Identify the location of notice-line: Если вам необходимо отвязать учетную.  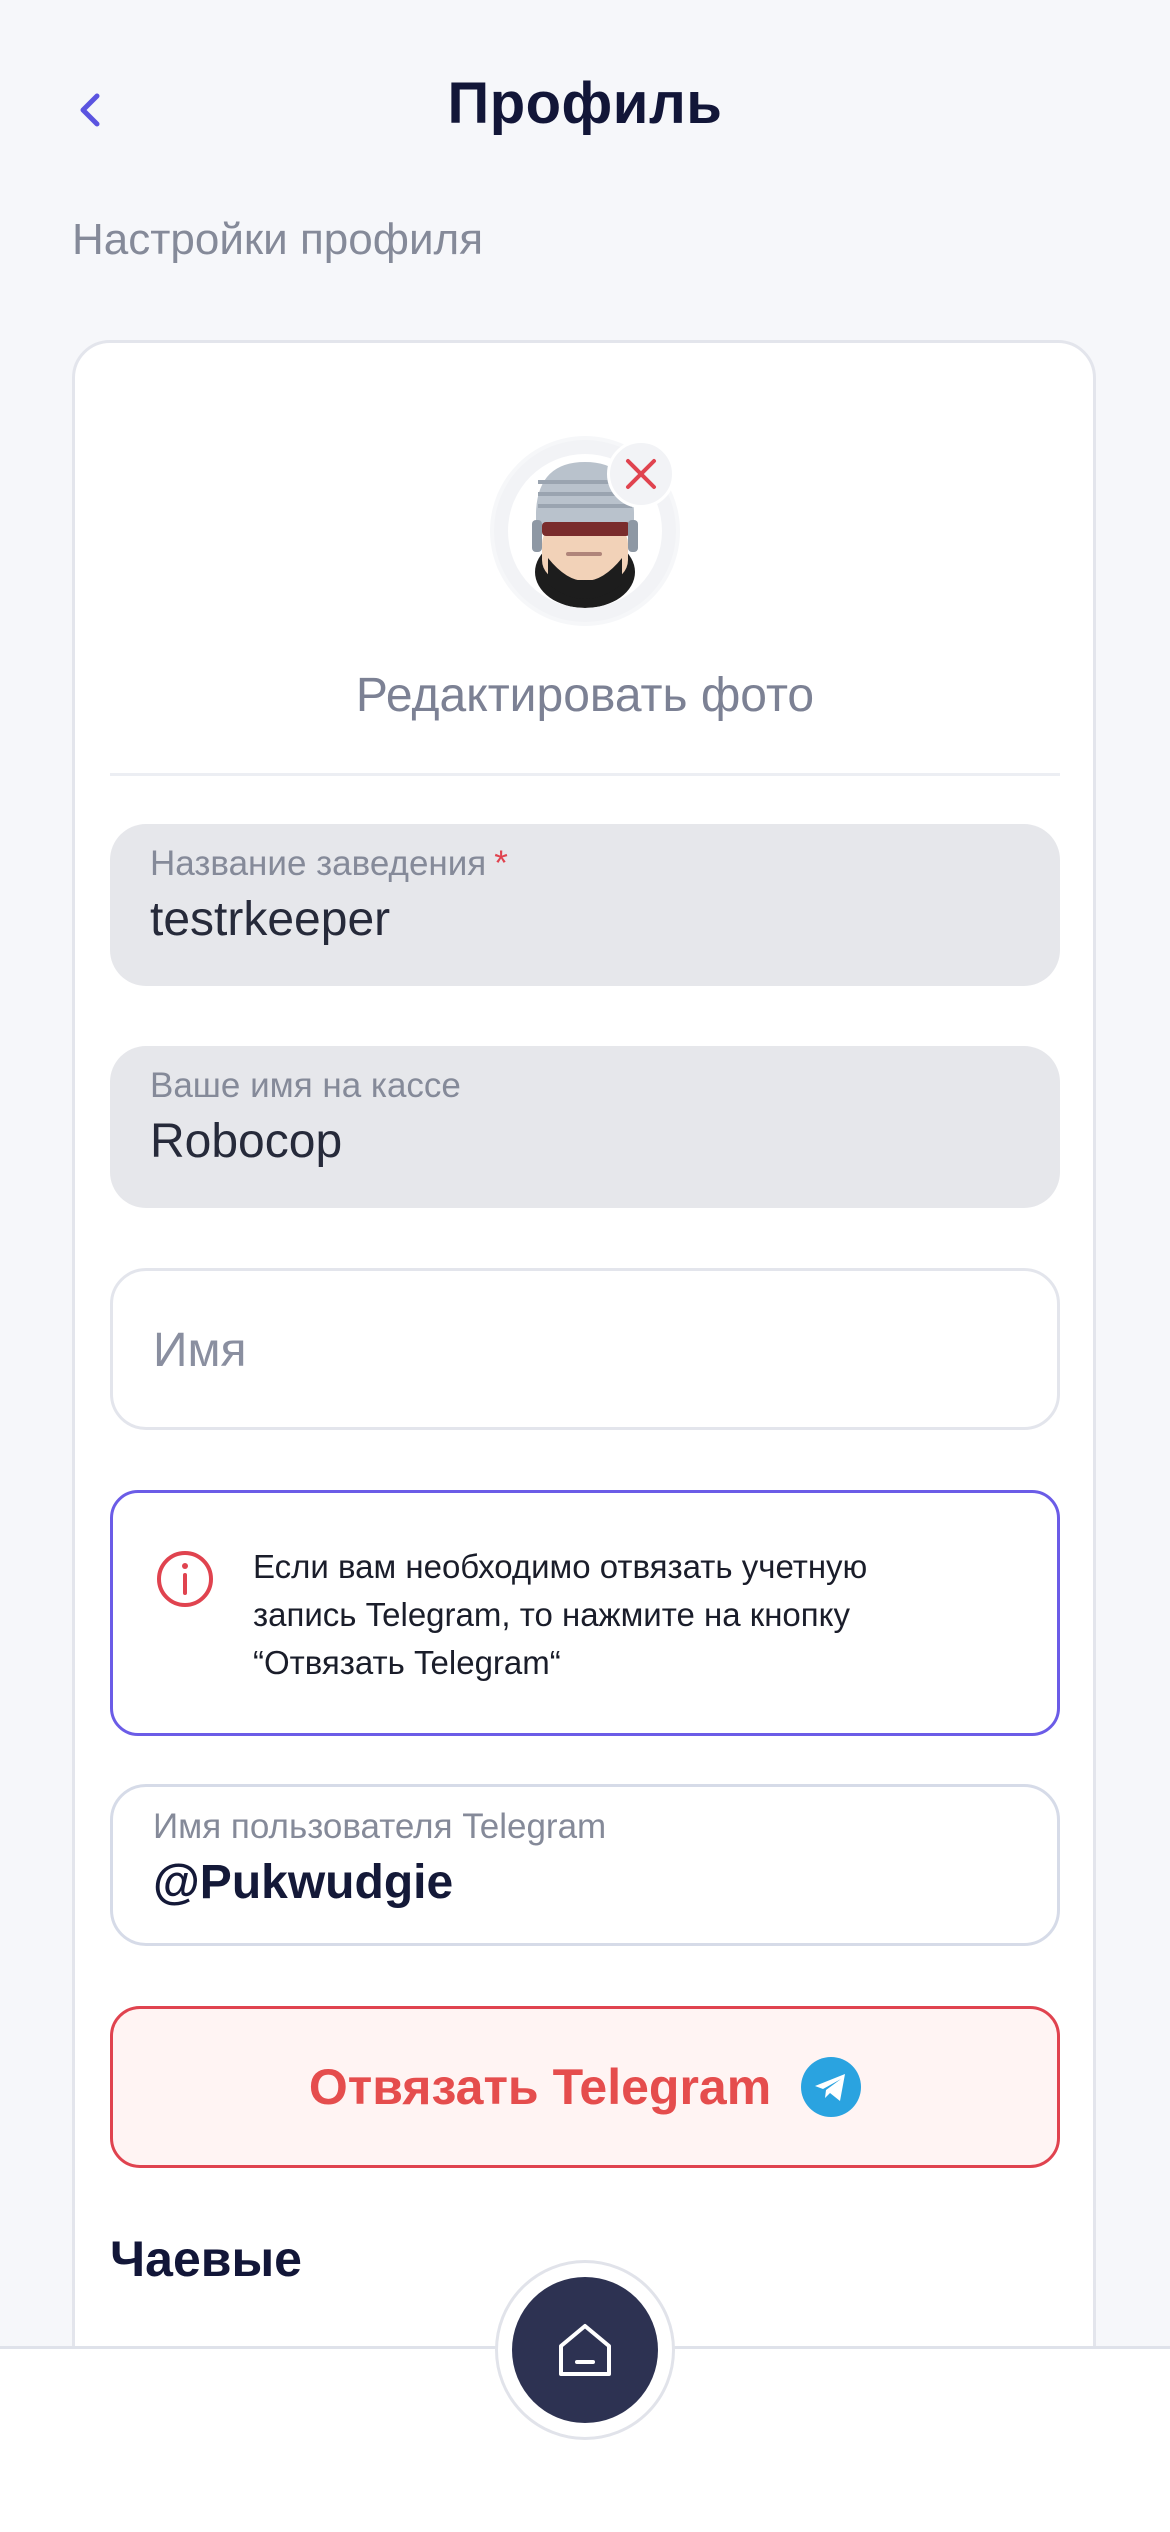
(560, 1566).